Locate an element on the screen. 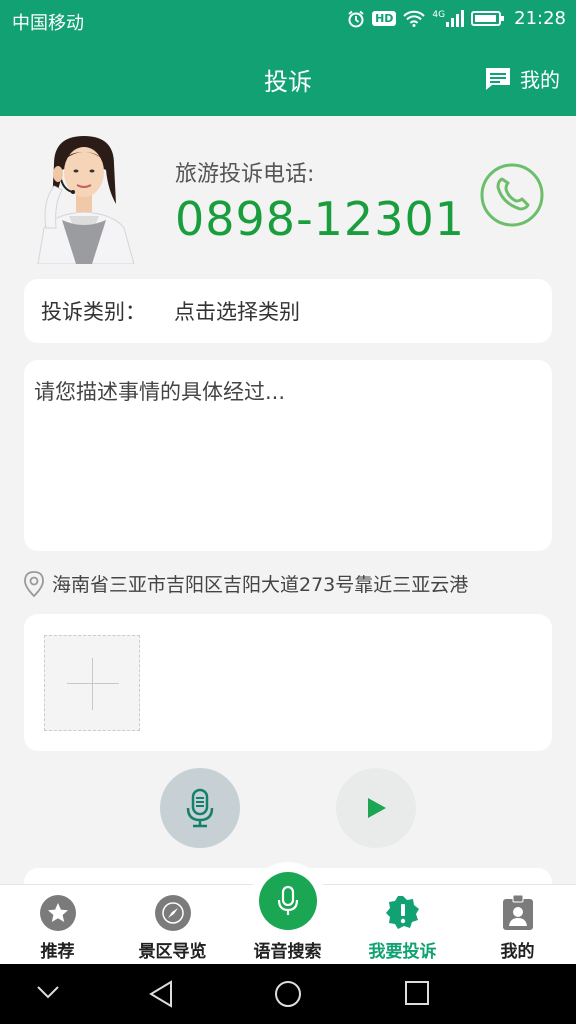 Image resolution: width=576 pixels, height=1024 pixels. alert-badge-icon is located at coordinates (403, 913).